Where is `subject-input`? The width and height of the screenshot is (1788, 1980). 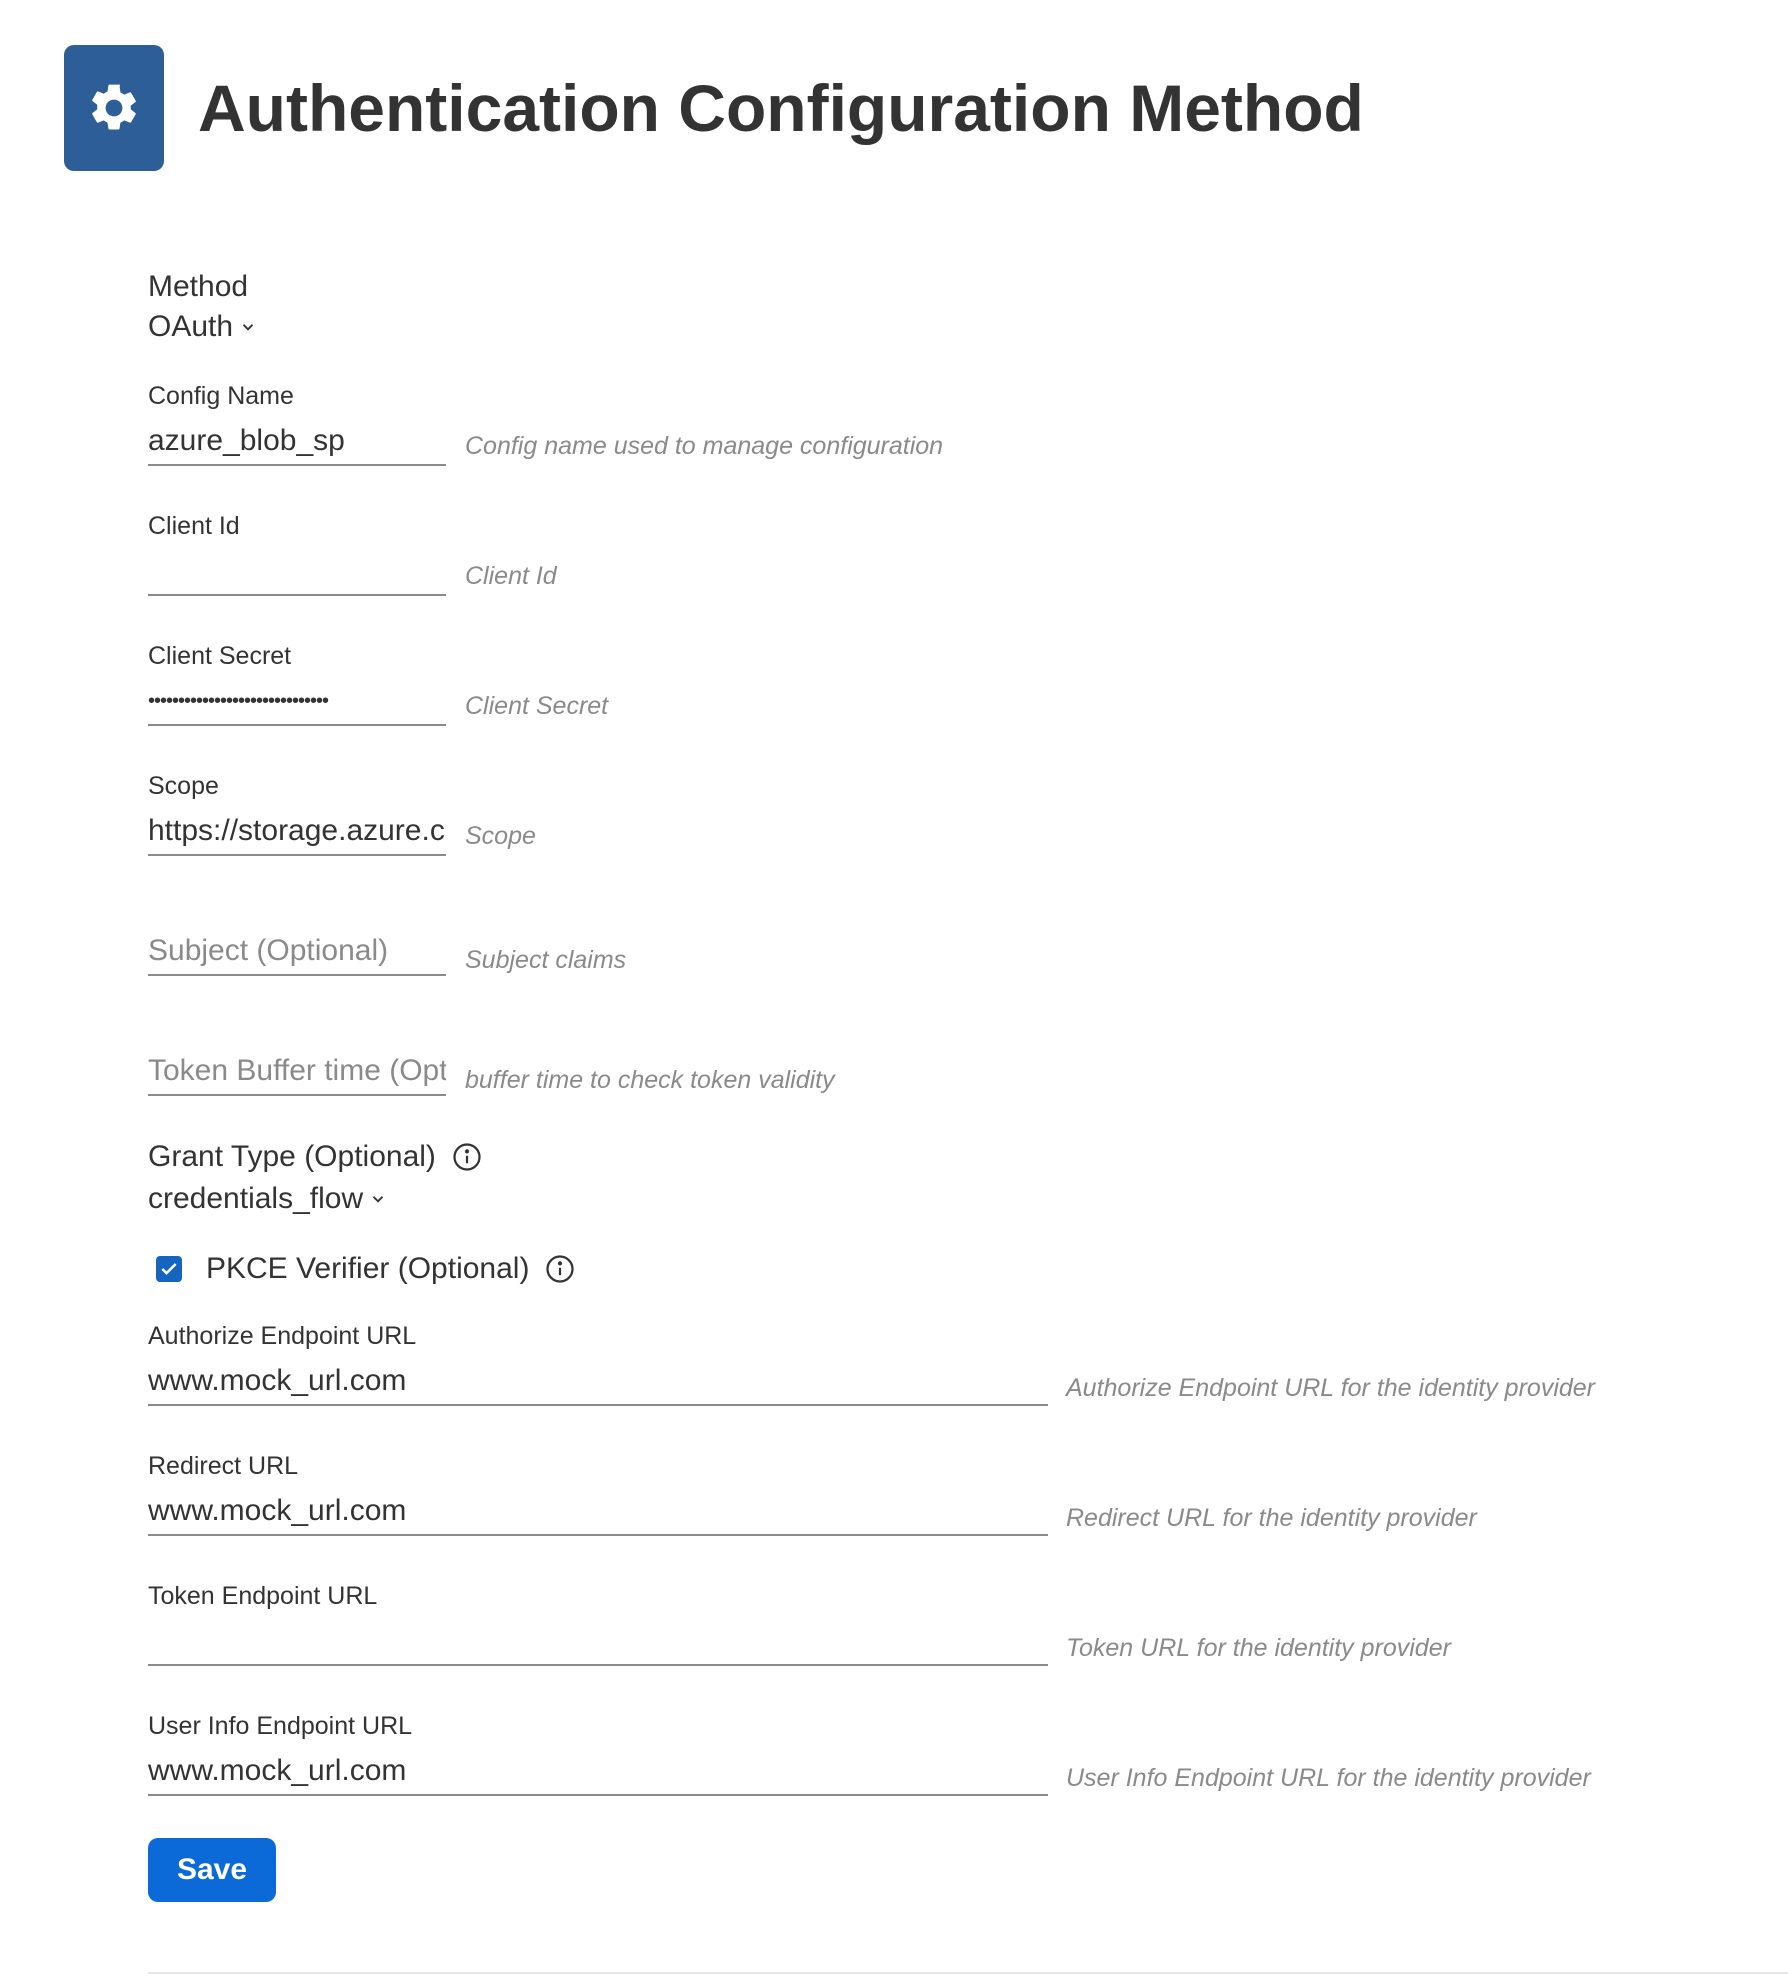 subject-input is located at coordinates (297, 955).